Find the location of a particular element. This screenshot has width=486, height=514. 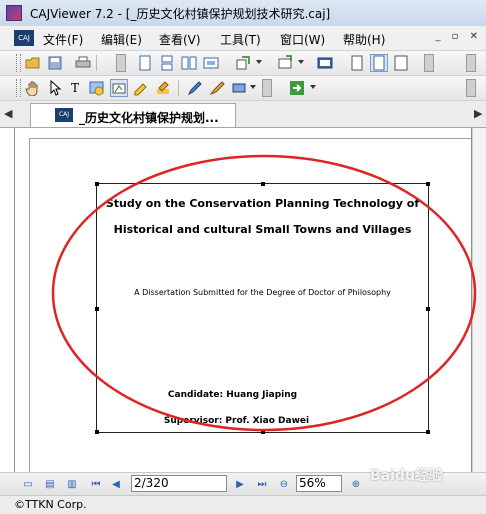

open-folder-icon is located at coordinates (33, 63).